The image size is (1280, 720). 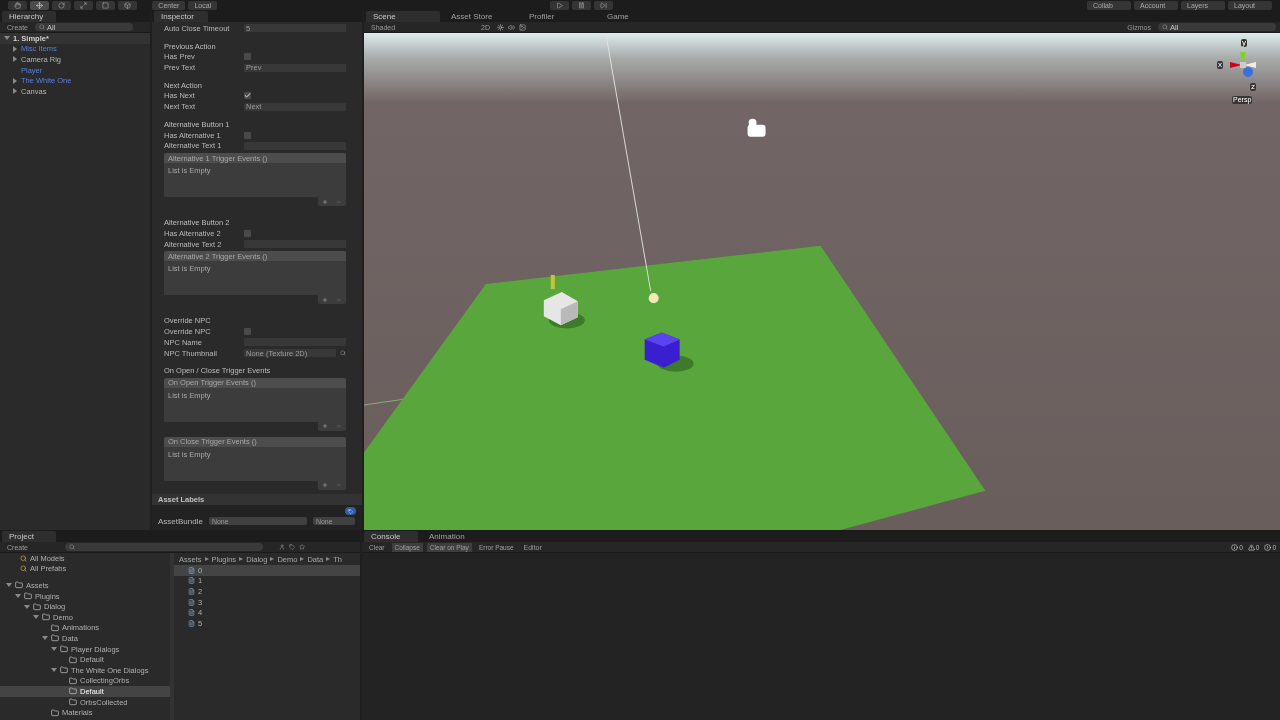 I want to click on object-picker-icon, so click(x=343, y=353).